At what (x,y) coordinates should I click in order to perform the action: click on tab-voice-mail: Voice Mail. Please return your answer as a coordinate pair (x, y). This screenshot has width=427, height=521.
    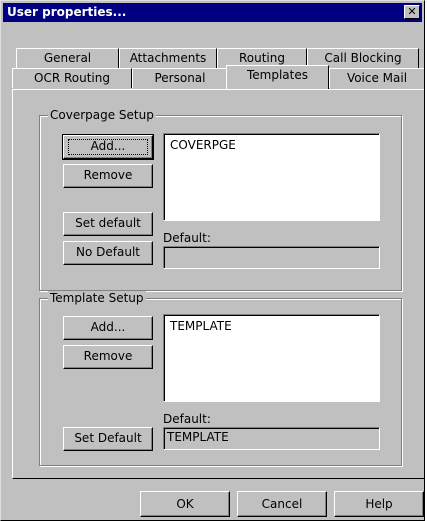
    Looking at the image, I should click on (376, 78).